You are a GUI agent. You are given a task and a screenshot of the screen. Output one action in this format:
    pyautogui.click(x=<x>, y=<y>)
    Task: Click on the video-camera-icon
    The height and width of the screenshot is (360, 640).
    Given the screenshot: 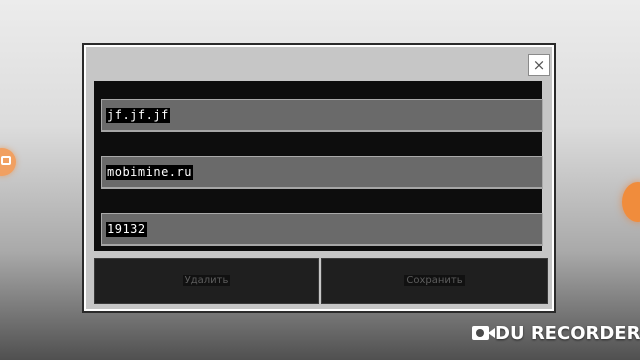 What is the action you would take?
    pyautogui.click(x=483, y=333)
    